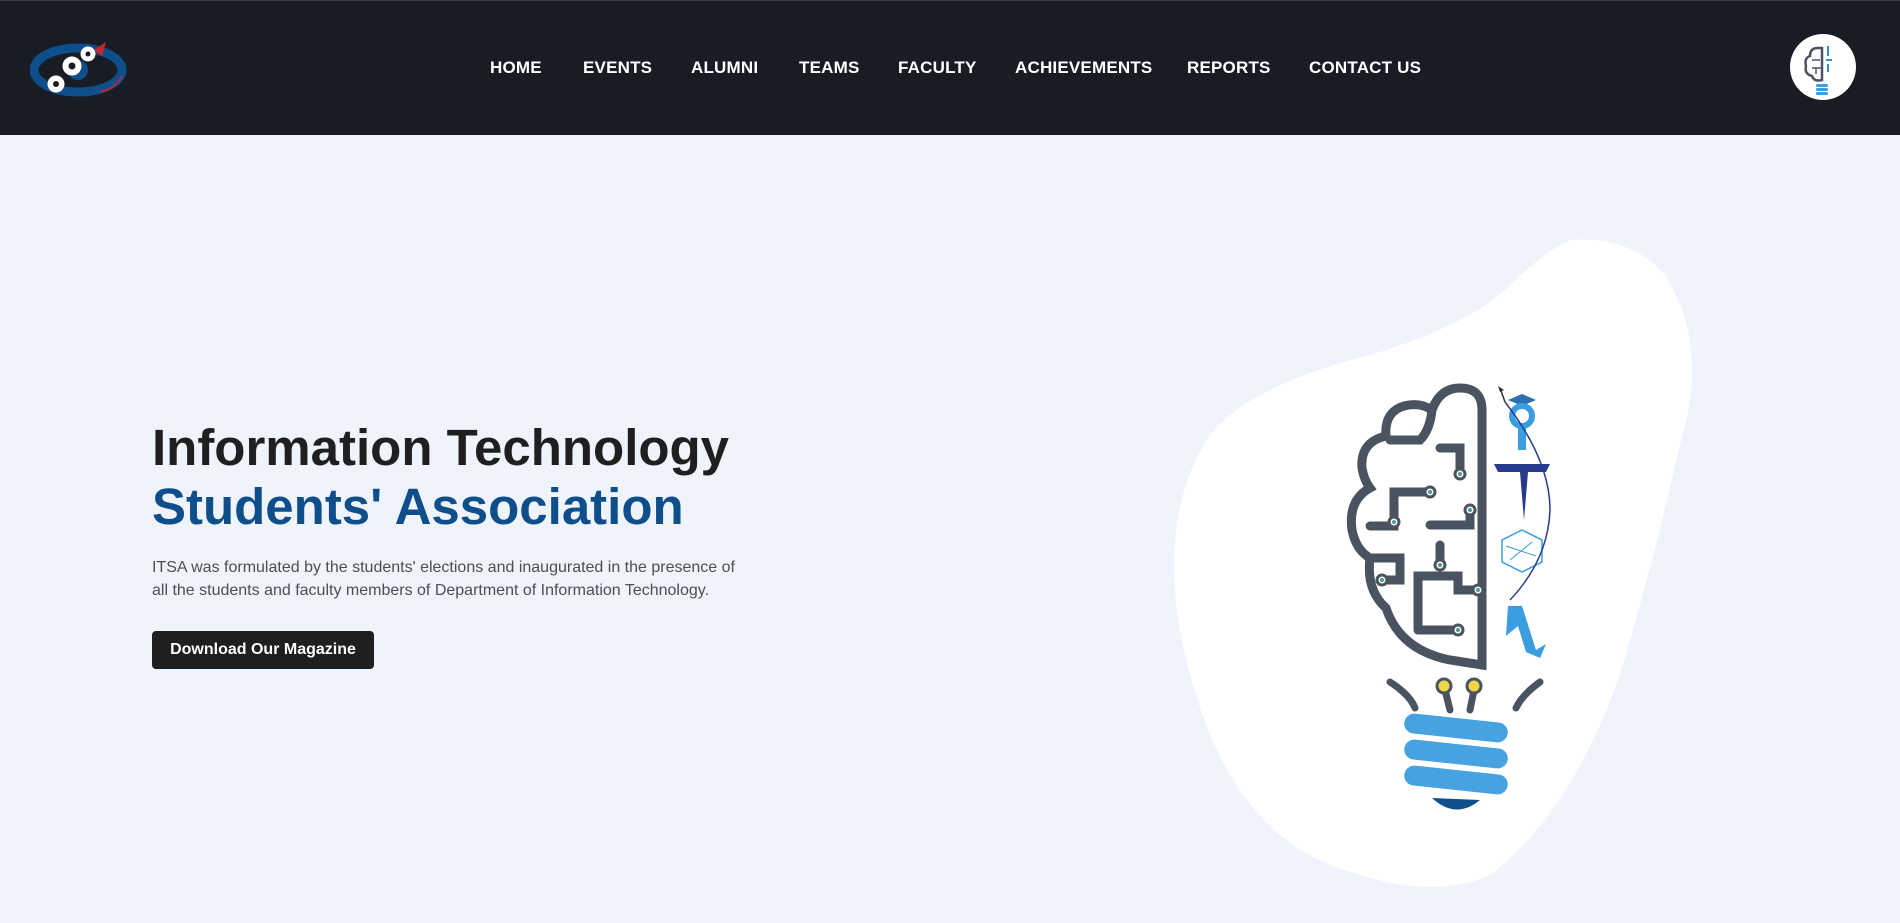 The width and height of the screenshot is (1900, 923). What do you see at coordinates (263, 650) in the screenshot?
I see `download-magazine-button: Download Our Magazine` at bounding box center [263, 650].